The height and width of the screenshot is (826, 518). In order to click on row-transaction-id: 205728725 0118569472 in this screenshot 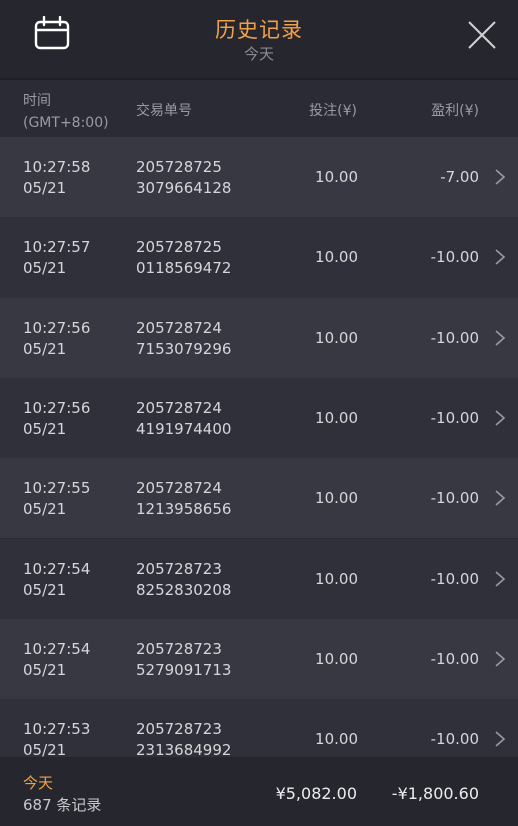, I will do `click(183, 258)`.